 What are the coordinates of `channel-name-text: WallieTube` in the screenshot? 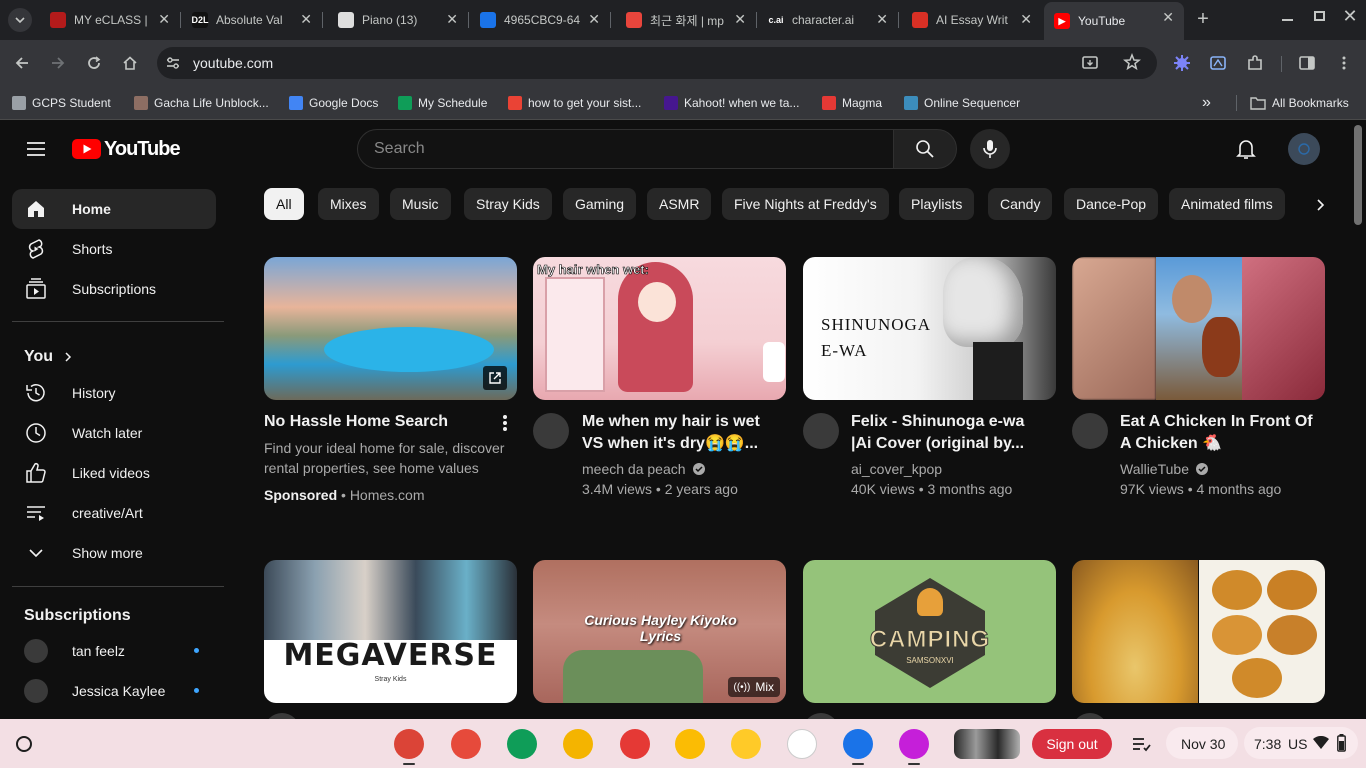 It's located at (1154, 469).